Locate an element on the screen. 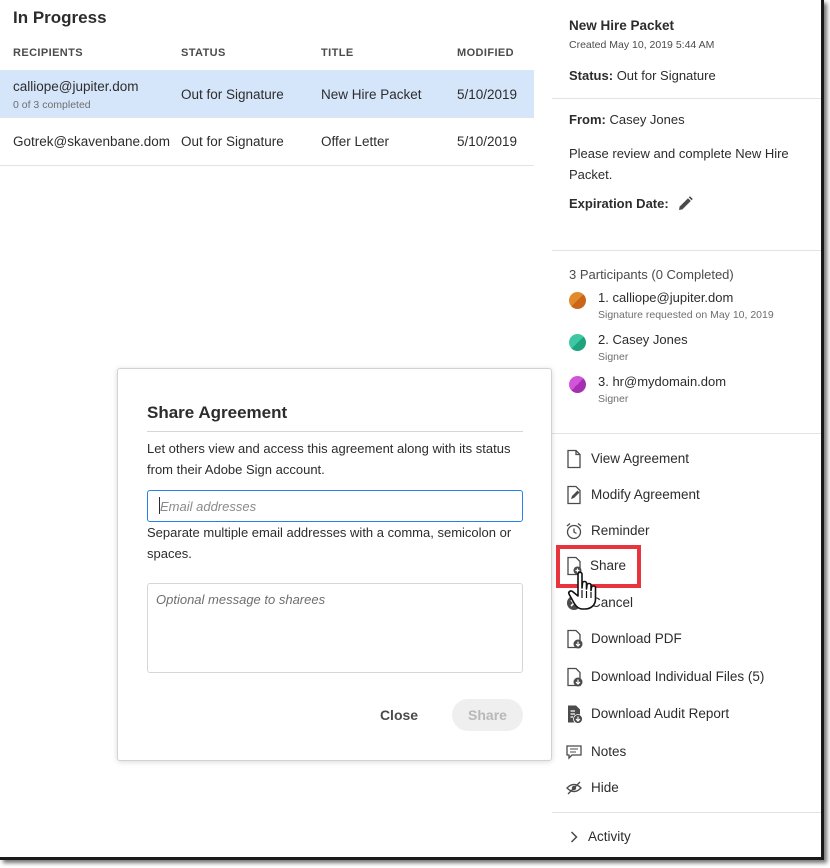  action-label: Reminder is located at coordinates (620, 530).